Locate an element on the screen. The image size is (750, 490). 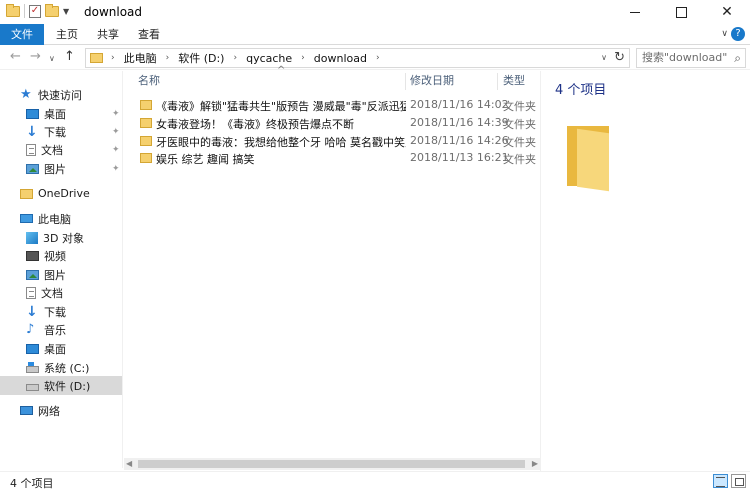
quick-access-toolbar: ✓ ▼ is located at coordinates (37, 10).